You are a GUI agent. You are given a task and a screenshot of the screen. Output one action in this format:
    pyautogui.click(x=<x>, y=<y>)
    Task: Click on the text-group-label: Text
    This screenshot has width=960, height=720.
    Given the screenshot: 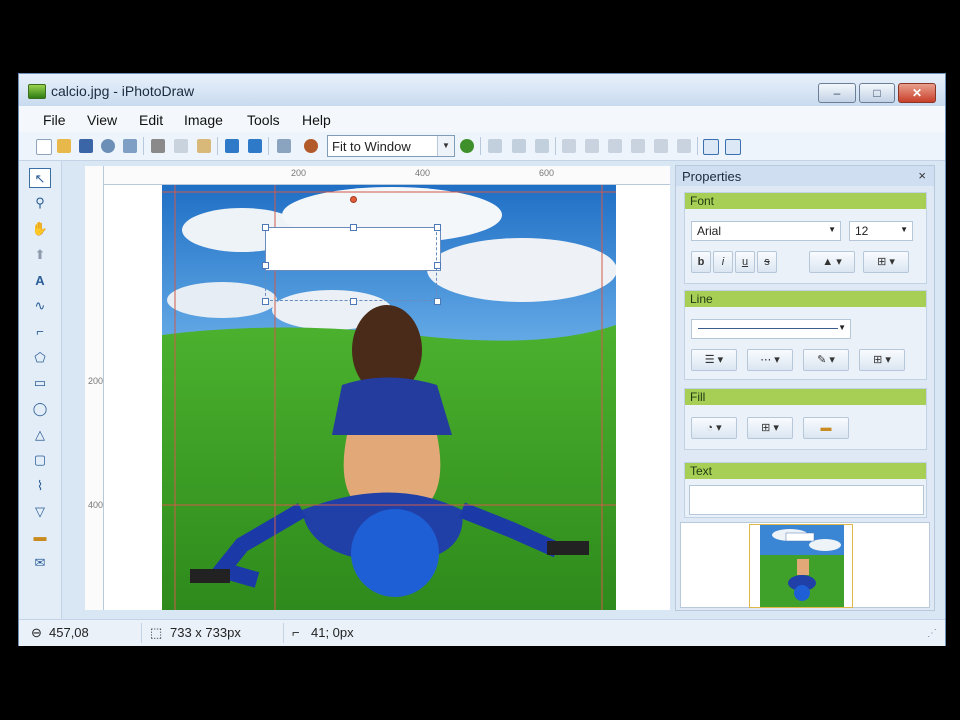 What is the action you would take?
    pyautogui.click(x=805, y=471)
    